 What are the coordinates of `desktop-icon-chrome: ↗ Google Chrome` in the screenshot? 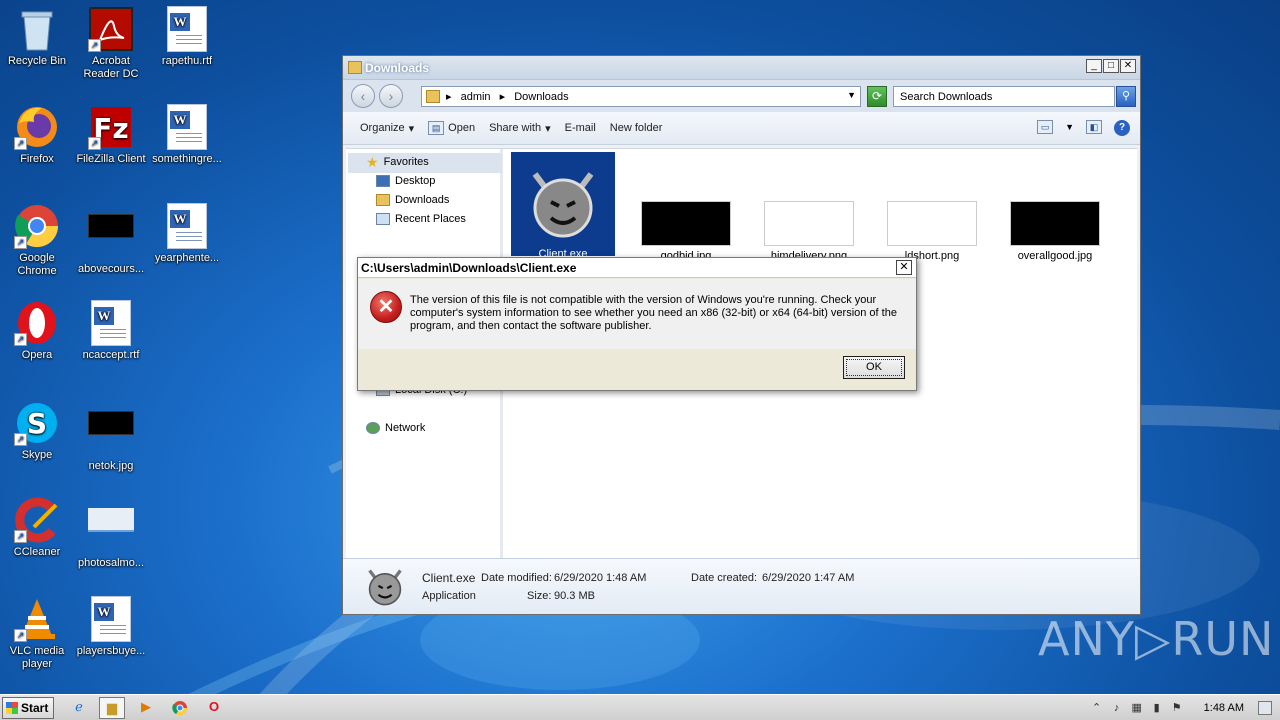 It's located at (37, 240).